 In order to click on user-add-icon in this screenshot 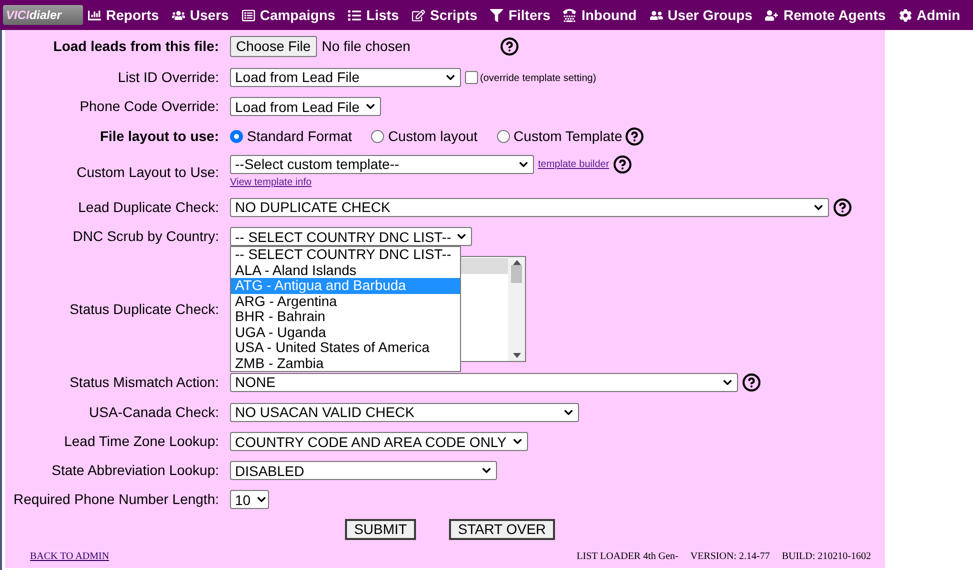, I will do `click(771, 15)`.